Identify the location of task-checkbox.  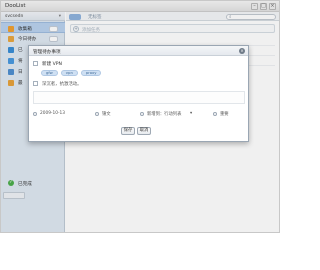
(35, 63).